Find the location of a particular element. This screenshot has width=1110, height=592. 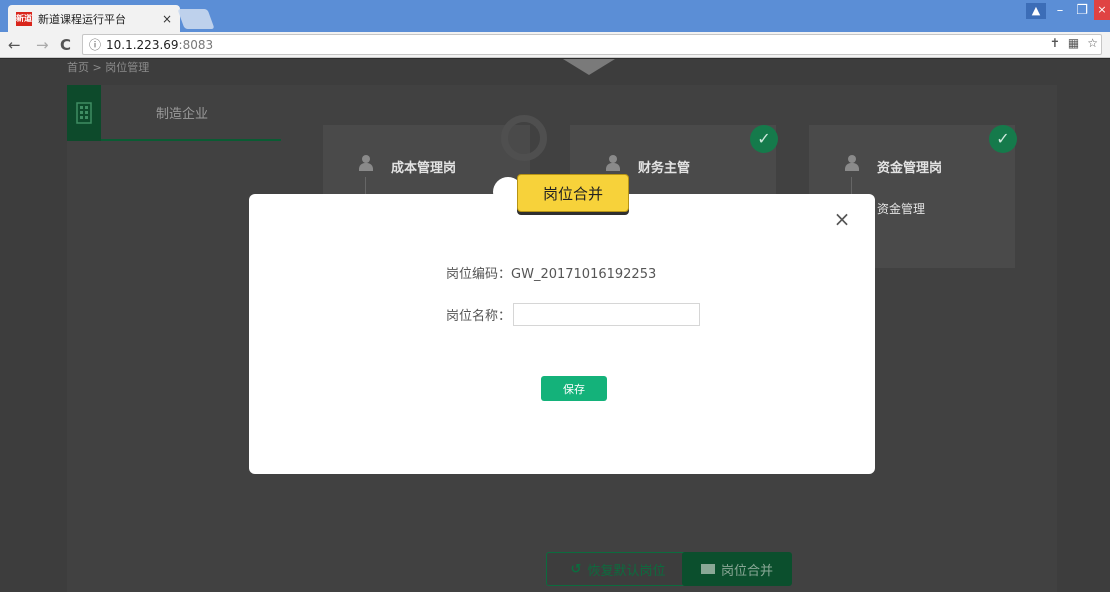

tab-title: 新道课程运行平台 is located at coordinates (82, 19).